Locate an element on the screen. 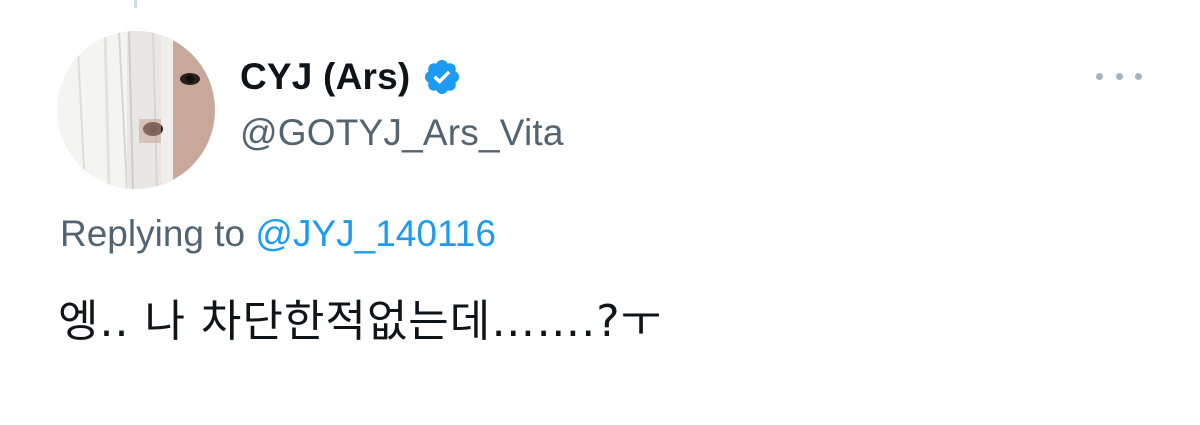 This screenshot has width=1200, height=425. avatar-image is located at coordinates (136, 110).